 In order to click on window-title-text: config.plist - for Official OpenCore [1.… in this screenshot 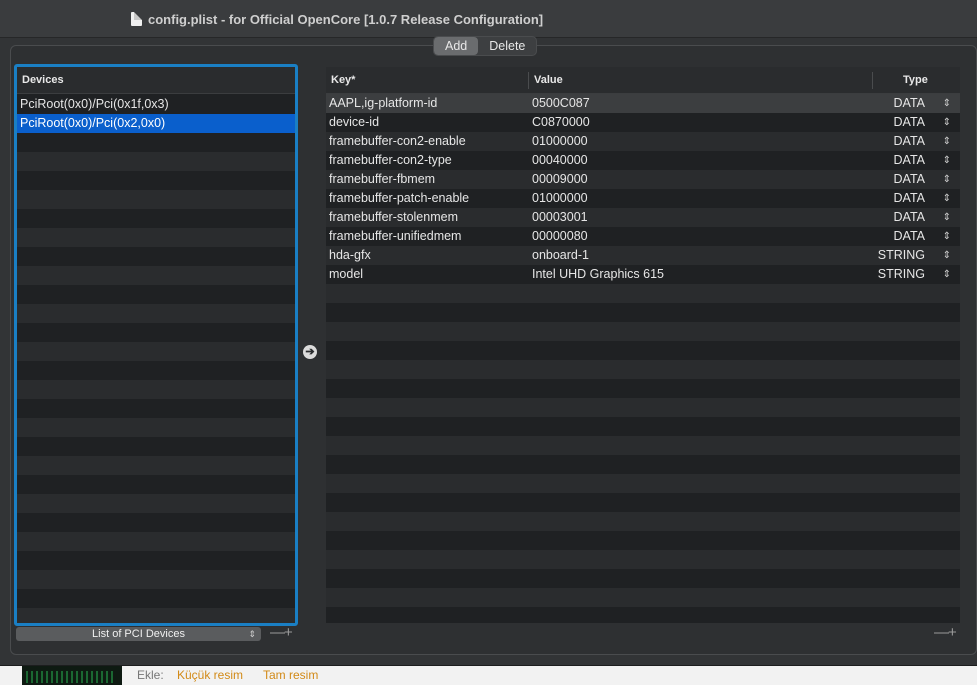, I will do `click(346, 19)`.